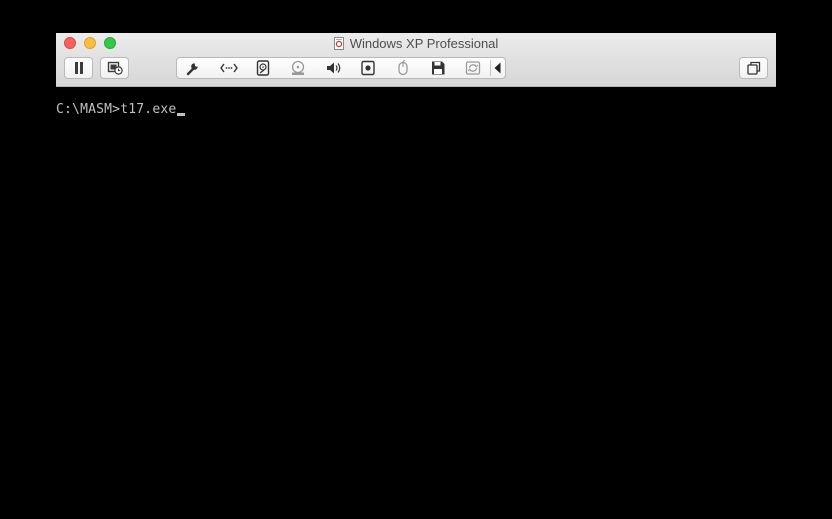 This screenshot has height=519, width=832. I want to click on cd-eject-icon, so click(298, 67).